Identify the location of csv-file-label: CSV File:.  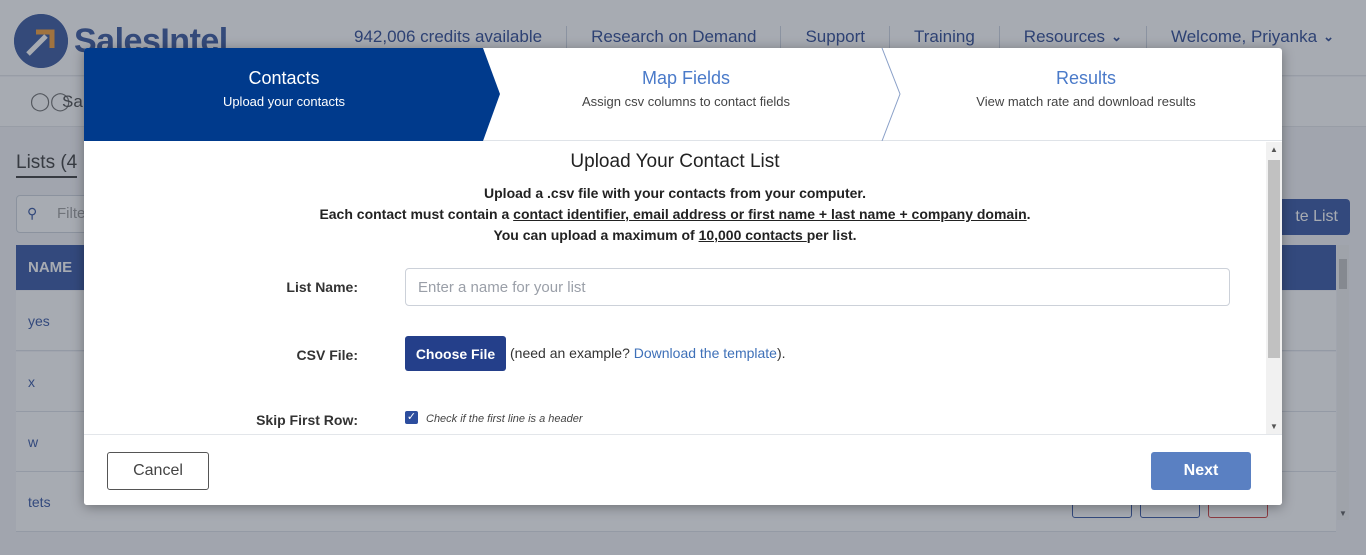
(327, 355).